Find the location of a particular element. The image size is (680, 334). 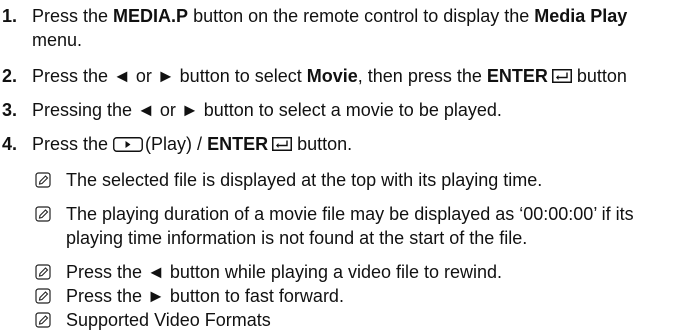

menu-item-name: Movie is located at coordinates (332, 76).